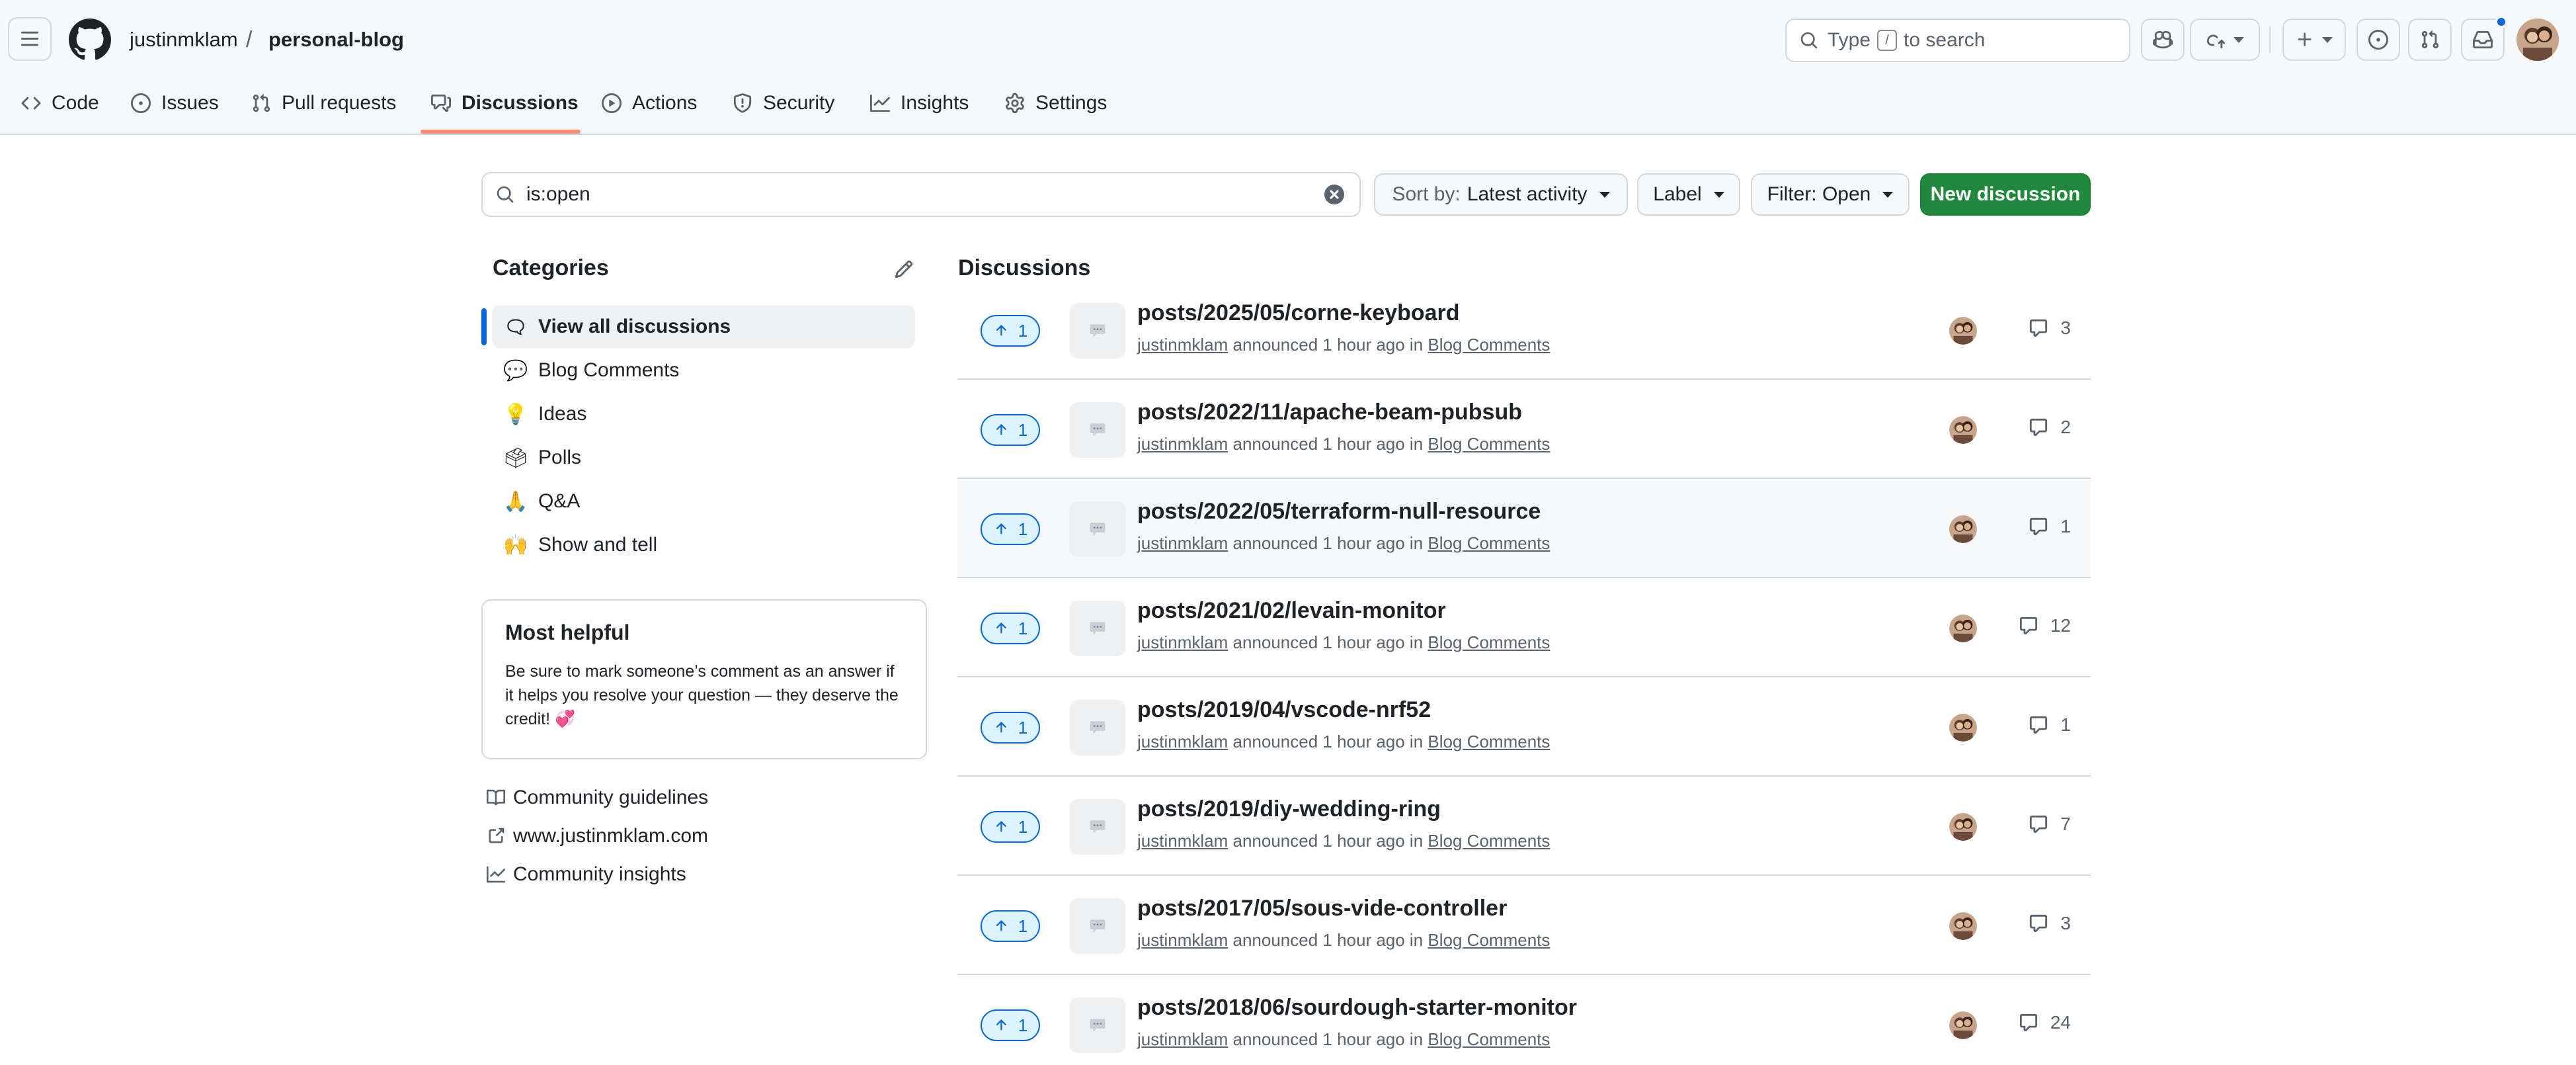  What do you see at coordinates (704, 370) in the screenshot?
I see `category-blog-comments: 💬 Blog Comments` at bounding box center [704, 370].